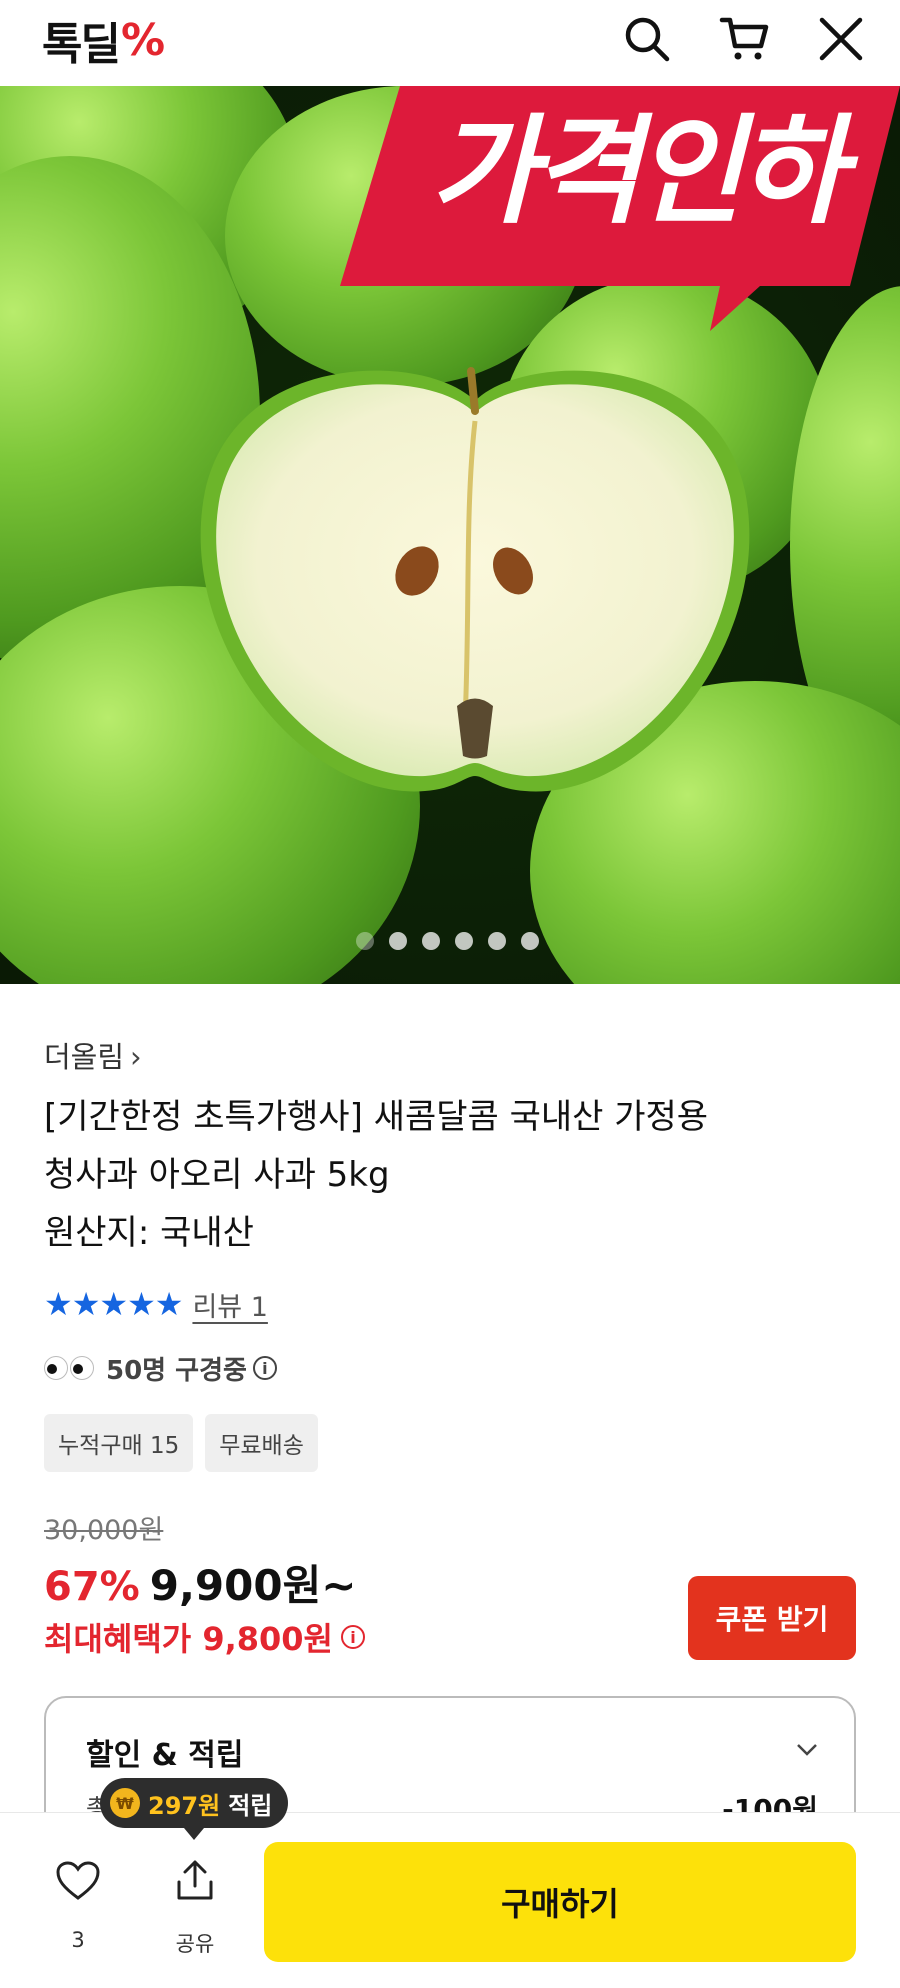 Image resolution: width=900 pixels, height=1988 pixels. I want to click on product-title-line: [기간한정 초특가행사] 새콤달콤 국내산 가정용, so click(376, 1117).